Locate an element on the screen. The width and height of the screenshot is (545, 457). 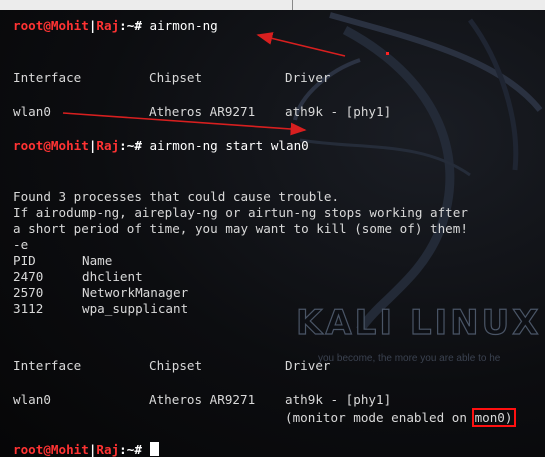
monitor-close-paren: ) is located at coordinates (508, 417).